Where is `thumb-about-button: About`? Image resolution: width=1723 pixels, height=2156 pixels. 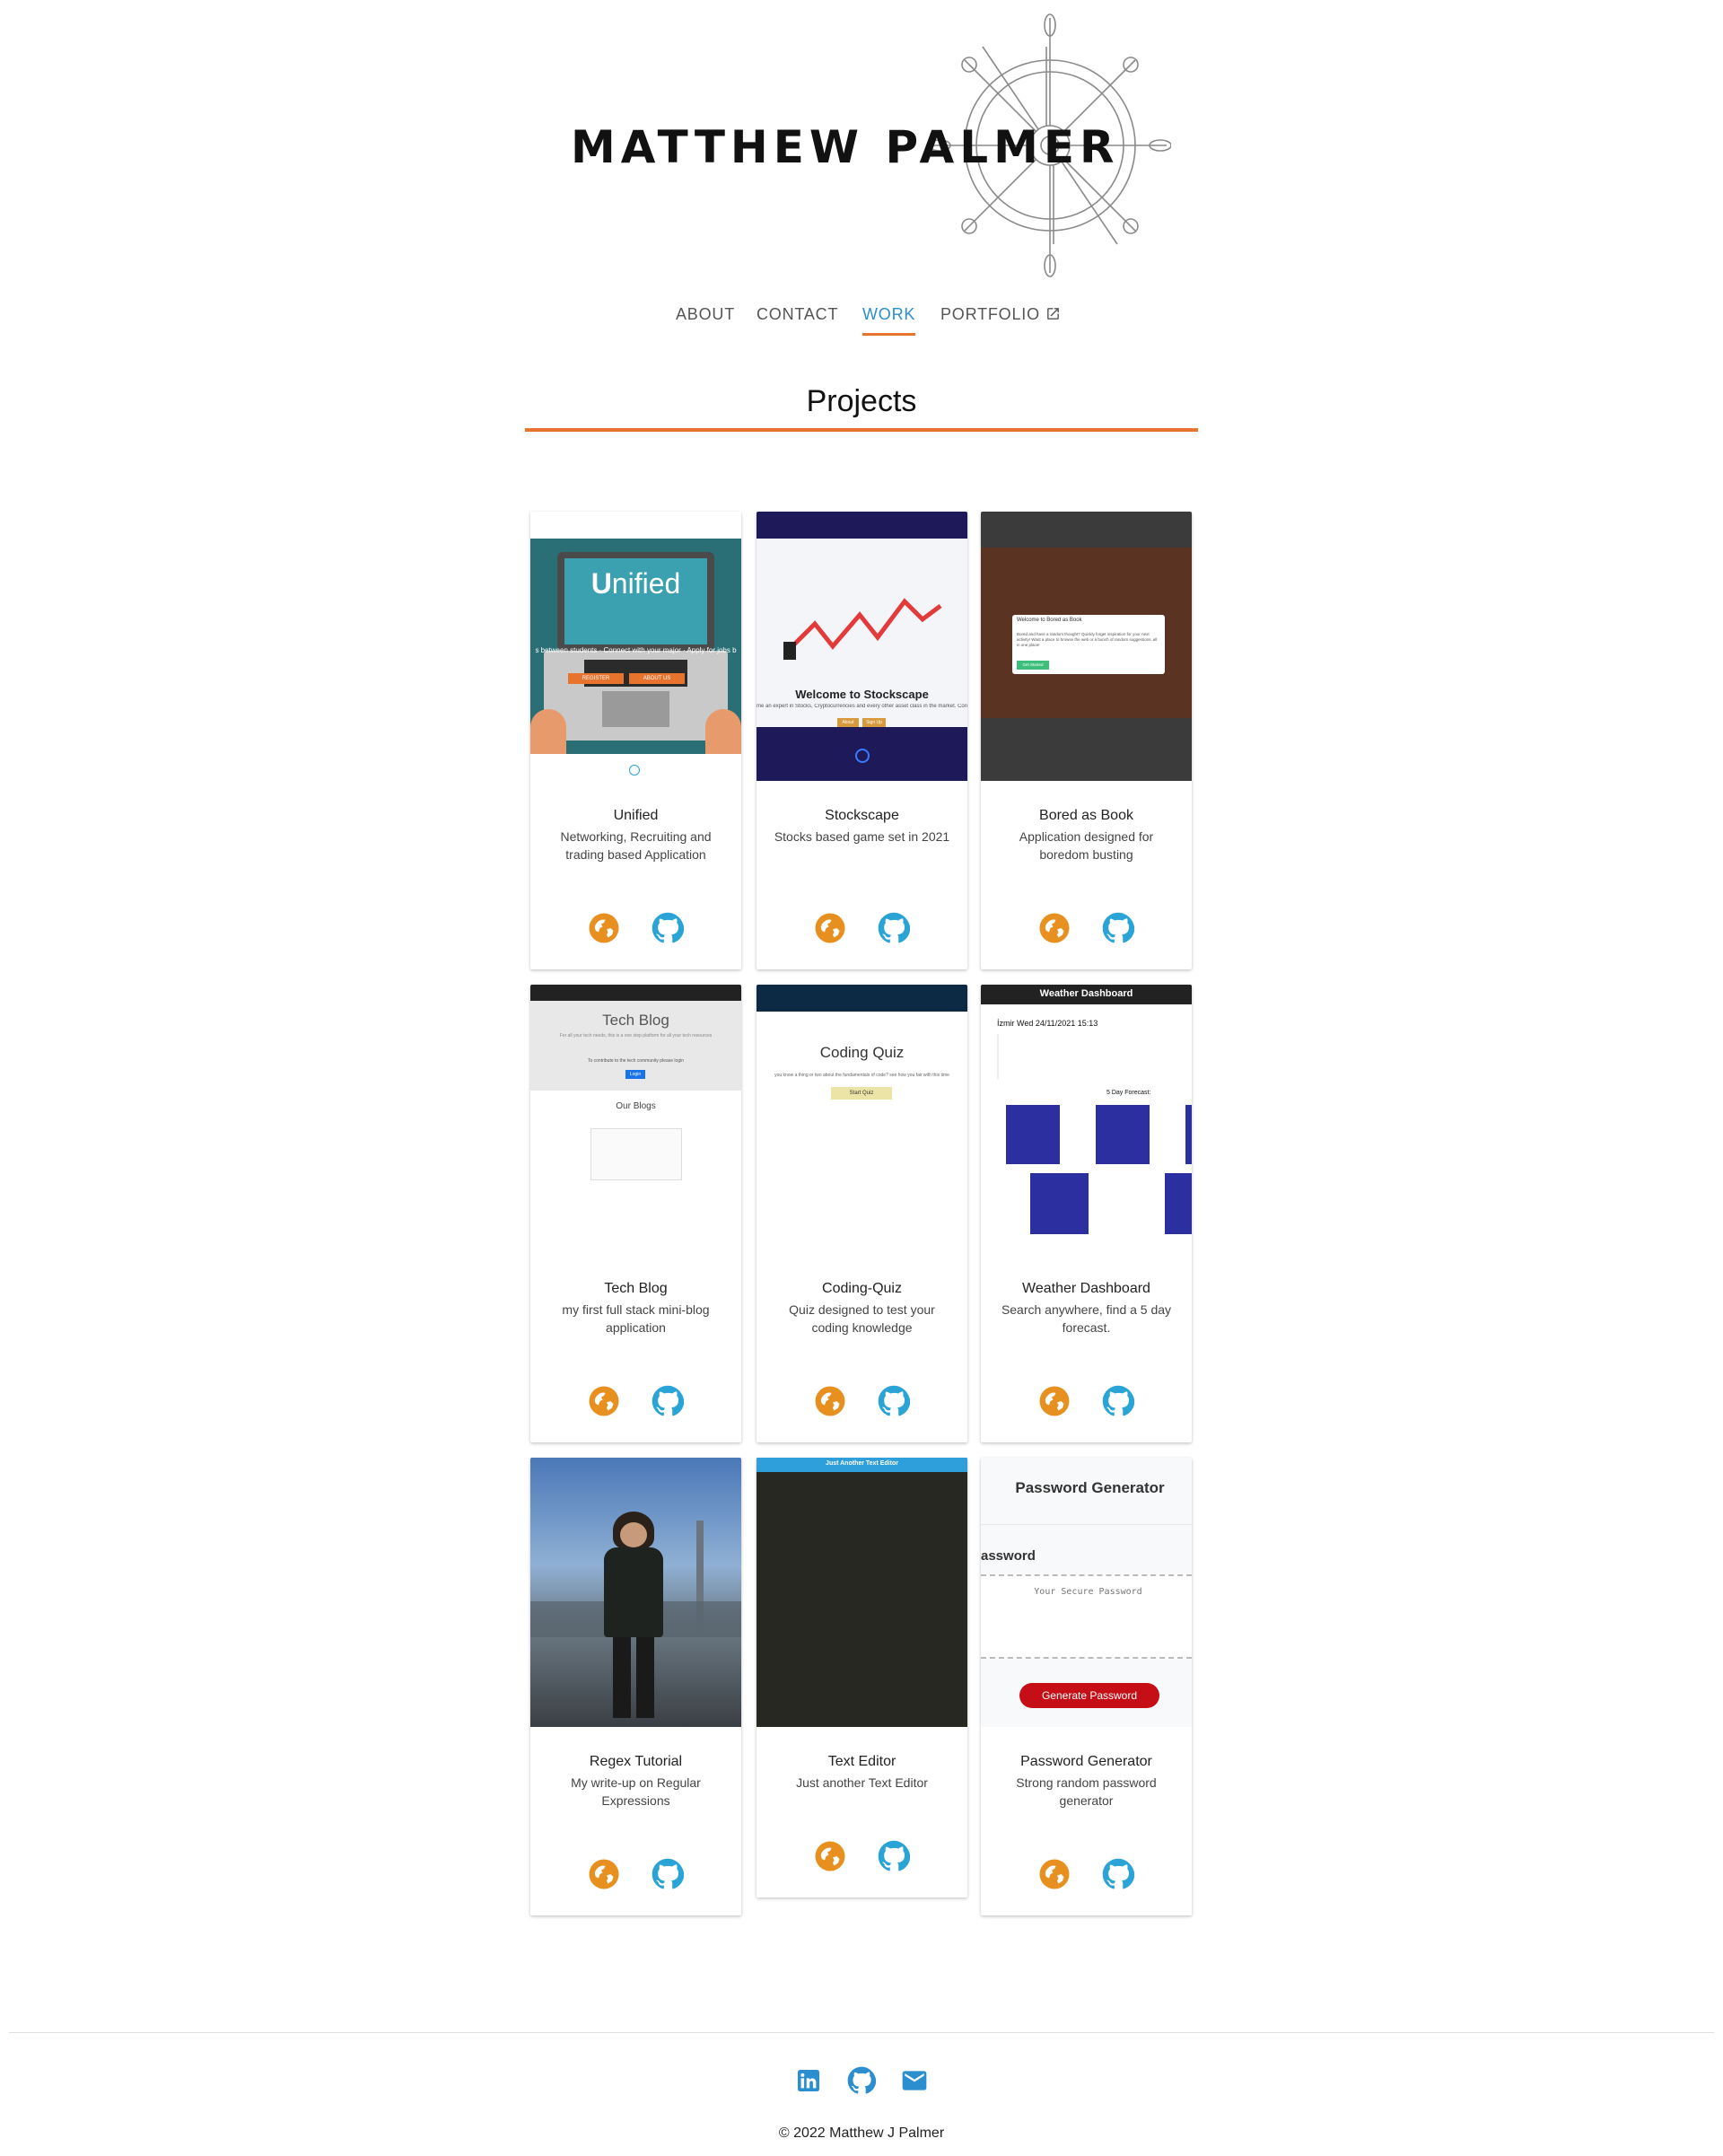 thumb-about-button: About is located at coordinates (848, 722).